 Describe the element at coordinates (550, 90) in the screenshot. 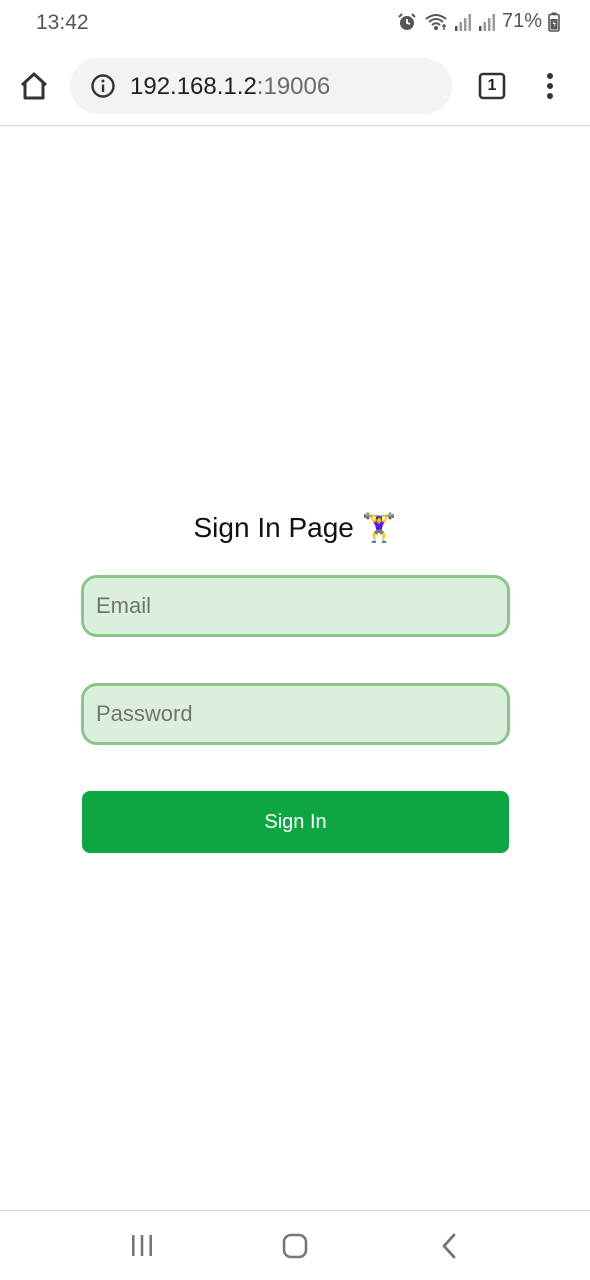

I see `more-vert-icon` at that location.